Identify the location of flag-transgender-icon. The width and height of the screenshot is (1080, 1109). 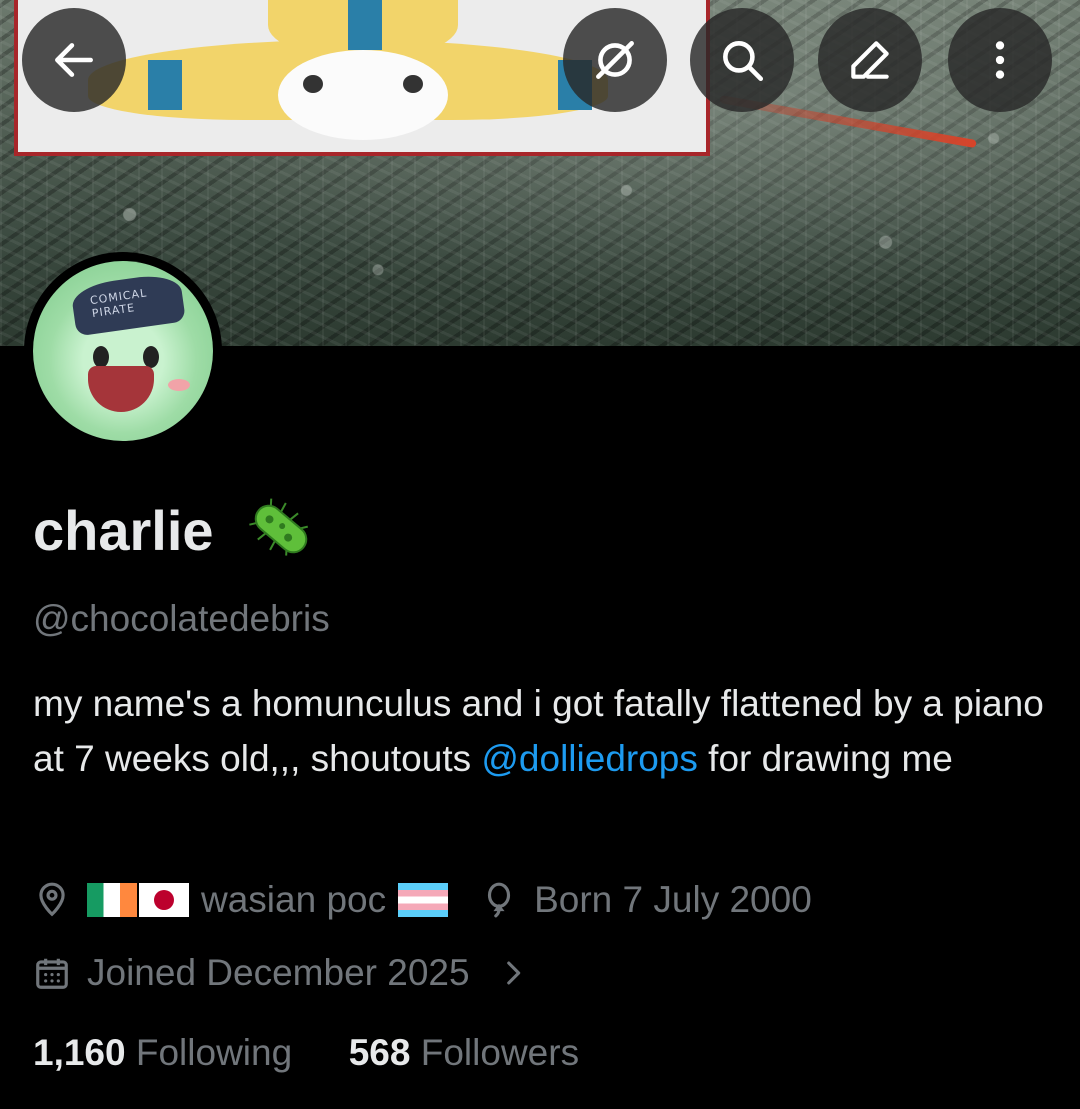
(423, 900).